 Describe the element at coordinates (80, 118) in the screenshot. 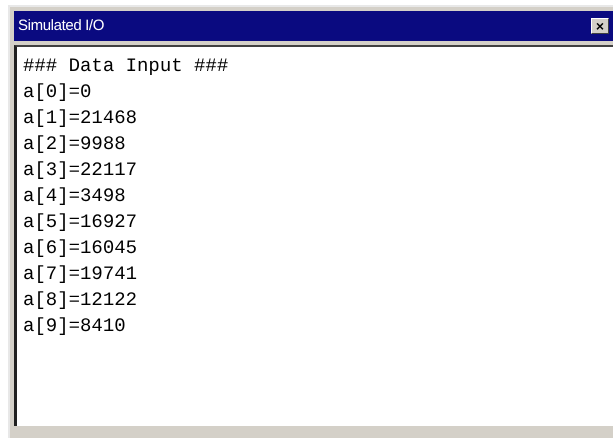

I see `output-line: a[1]=21468` at that location.